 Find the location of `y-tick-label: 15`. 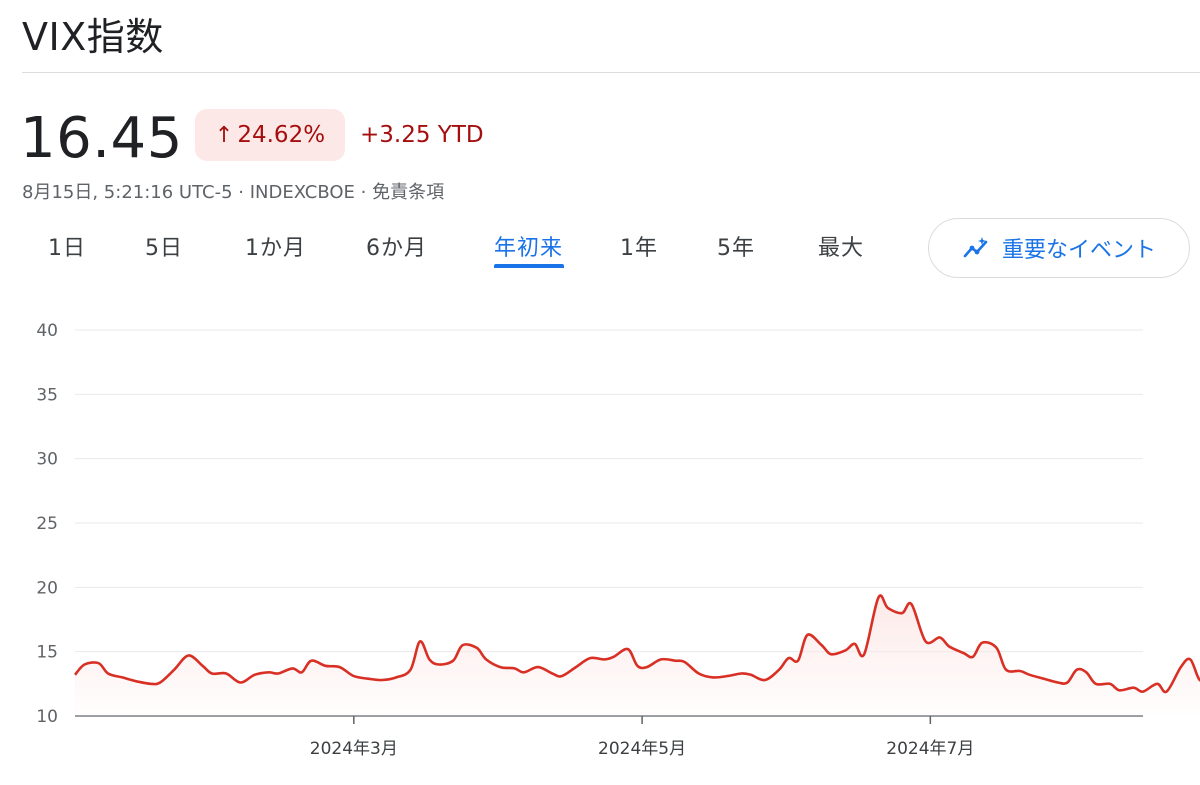

y-tick-label: 15 is located at coordinates (47, 653).